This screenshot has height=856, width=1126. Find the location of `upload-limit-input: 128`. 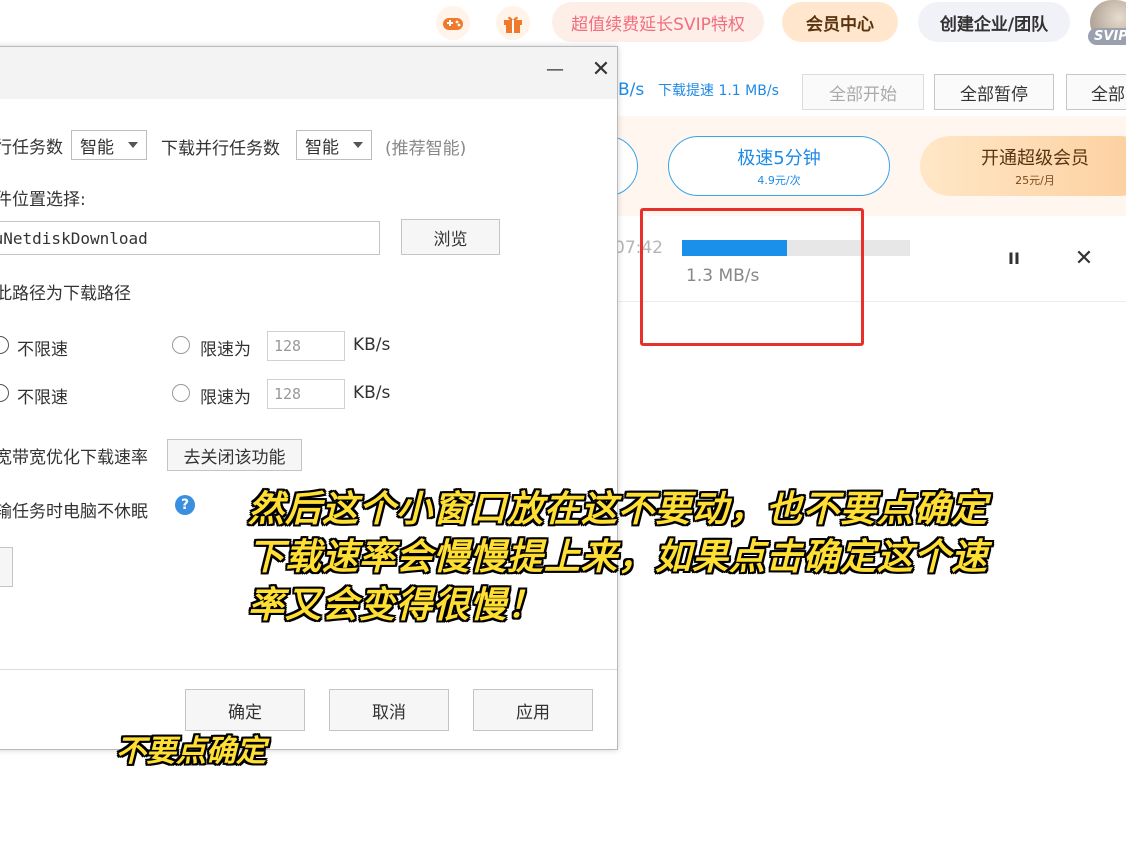

upload-limit-input: 128 is located at coordinates (306, 346).